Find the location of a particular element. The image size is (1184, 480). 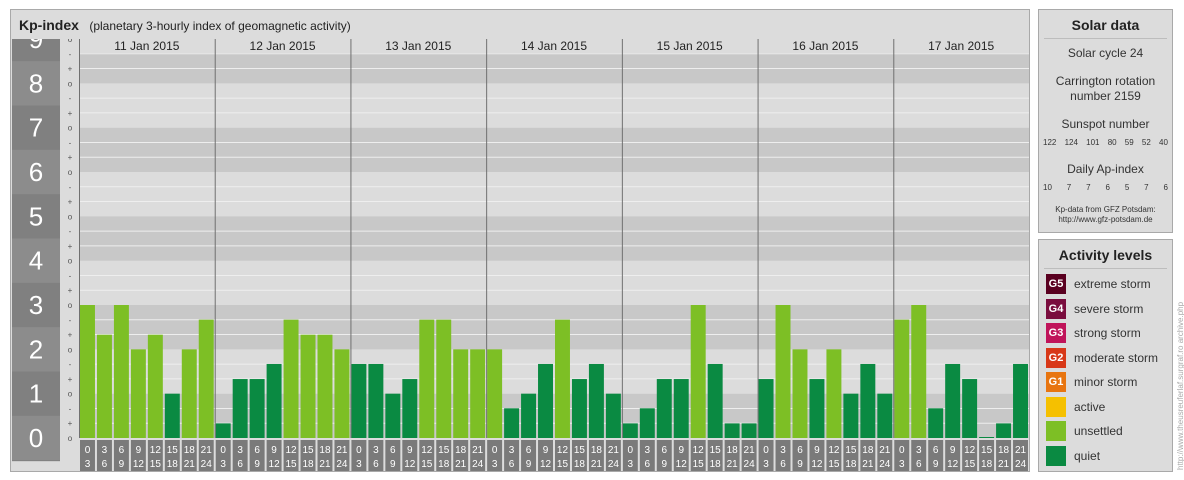

hour-end-label: 18 is located at coordinates (851, 464).